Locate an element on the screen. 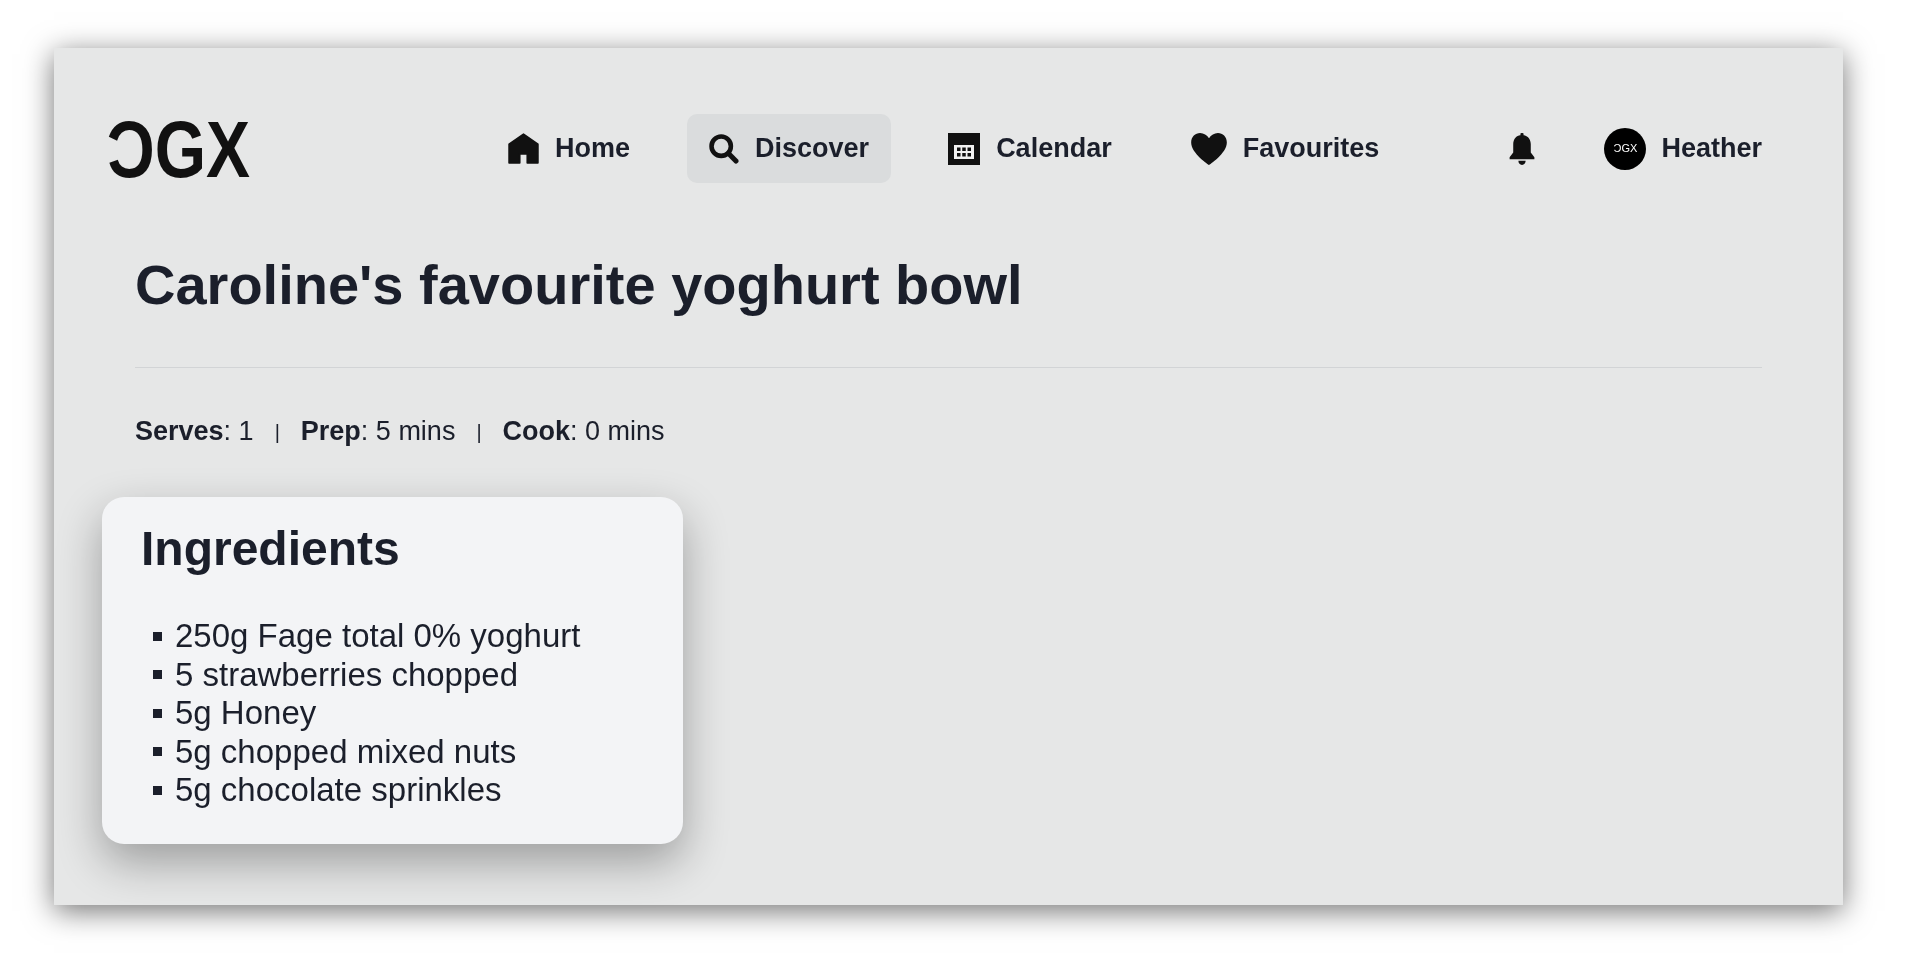  ingredient-item: 5g Honey is located at coordinates (246, 713).